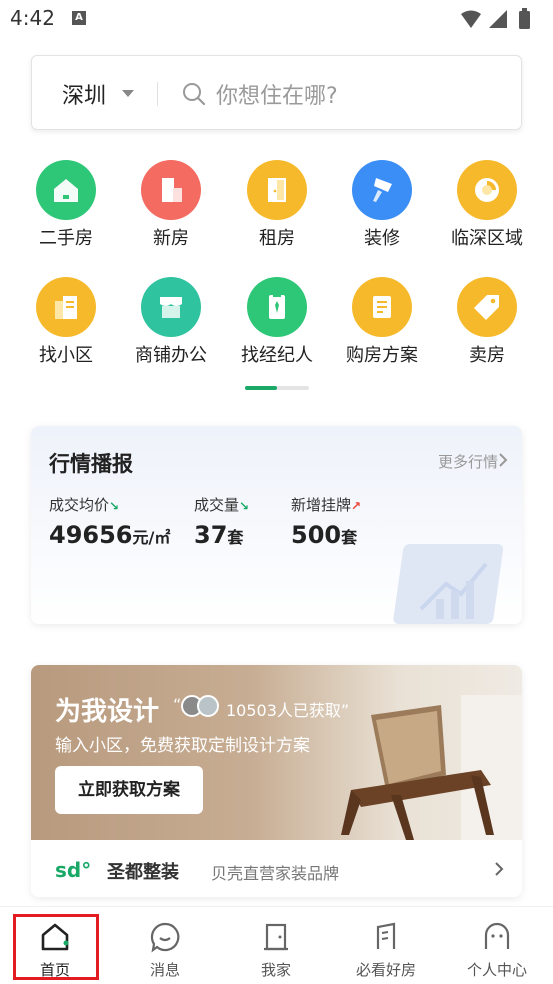 The height and width of the screenshot is (984, 553). Describe the element at coordinates (487, 190) in the screenshot. I see `pie-chart-icon` at that location.